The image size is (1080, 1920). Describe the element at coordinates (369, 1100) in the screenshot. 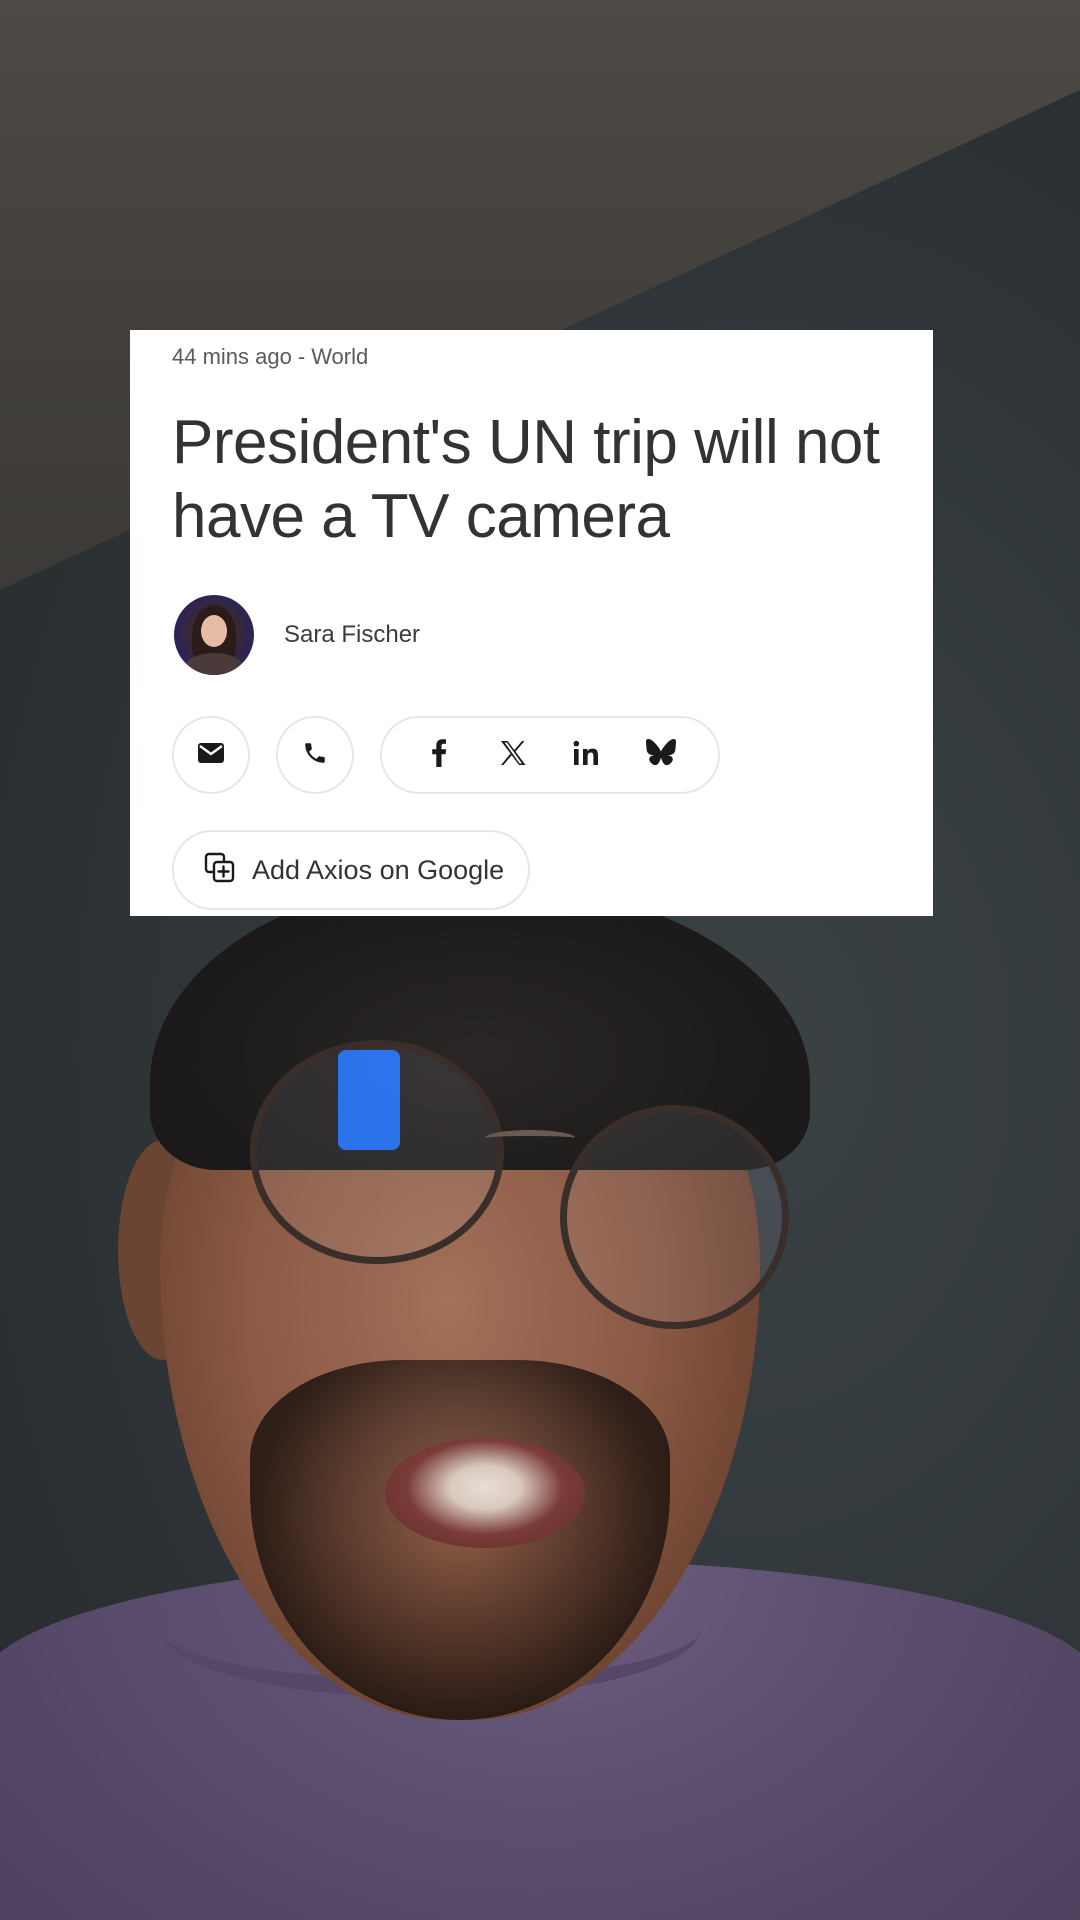

I see `glasses-reflection` at that location.